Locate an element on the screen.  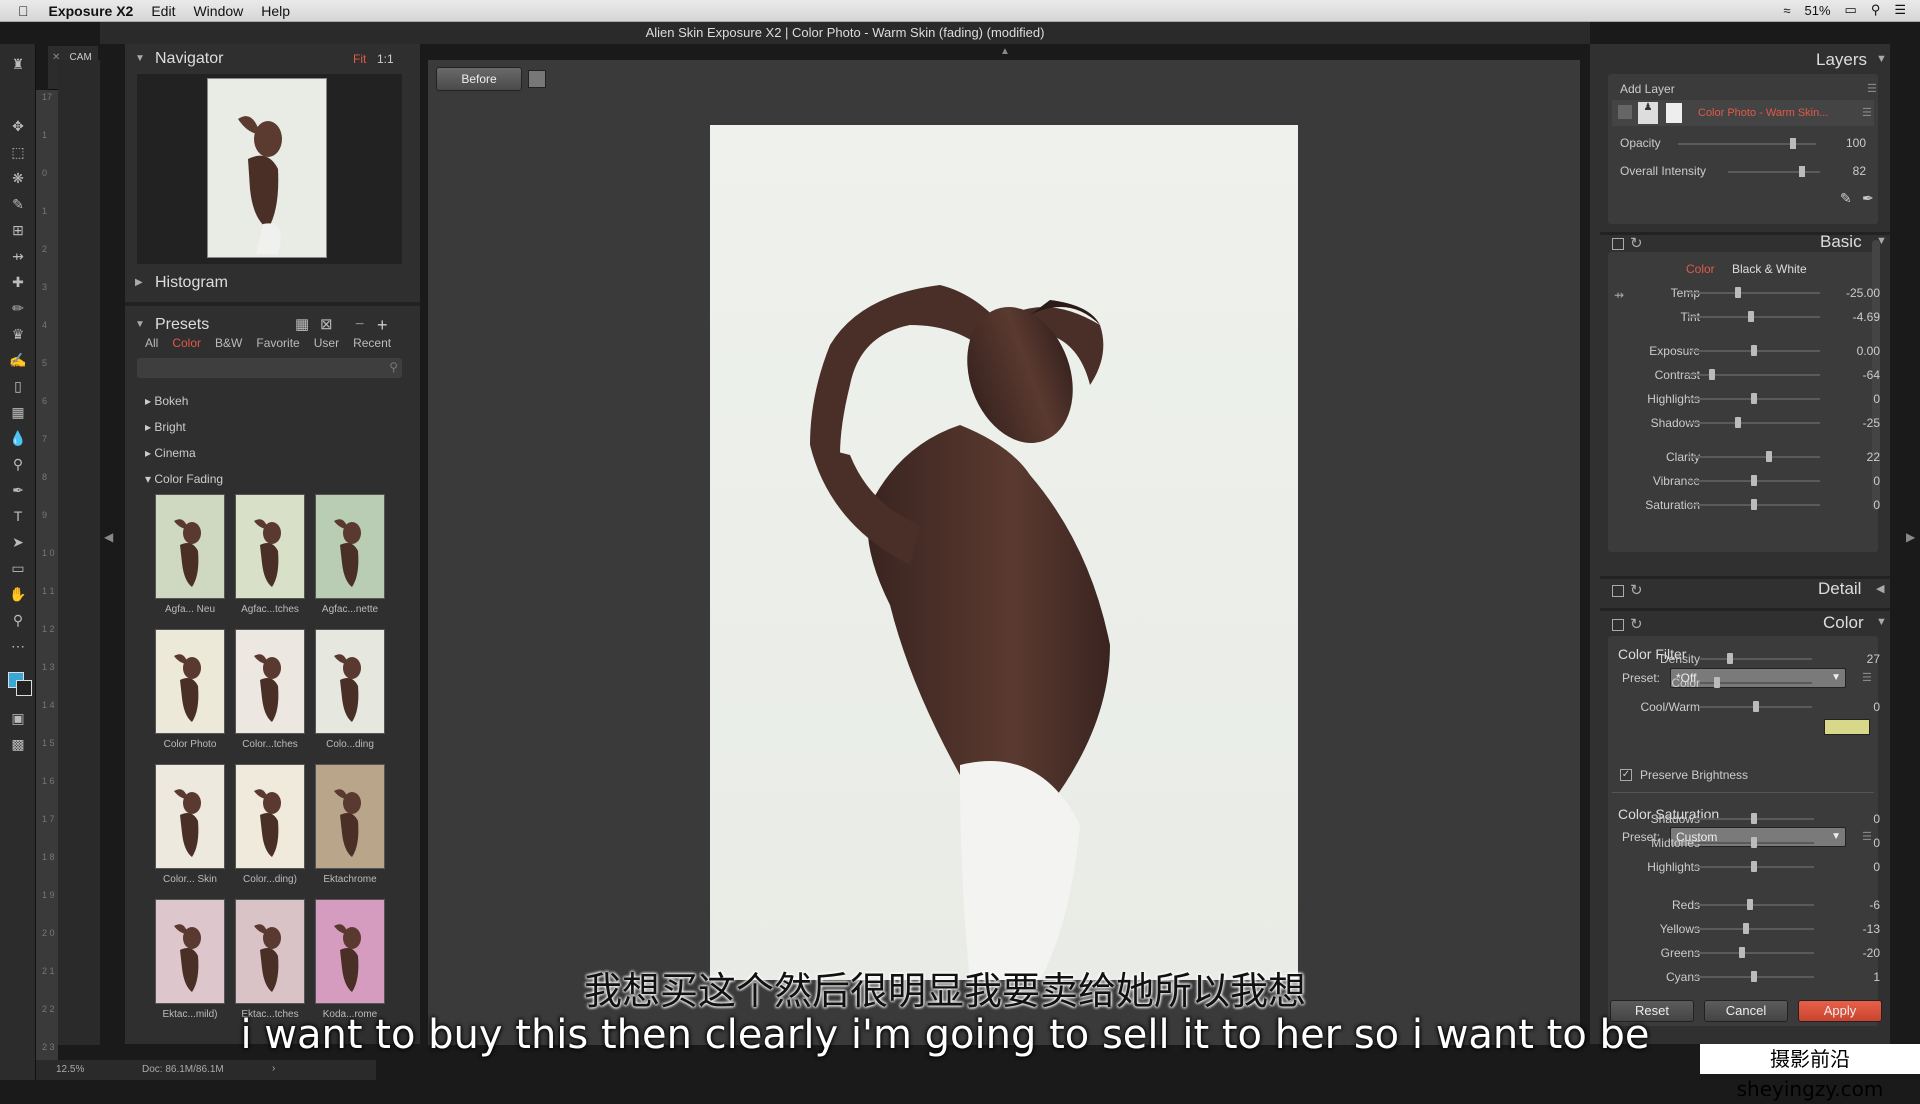
more-tools-icon: ⋯ is located at coordinates (18, 646).